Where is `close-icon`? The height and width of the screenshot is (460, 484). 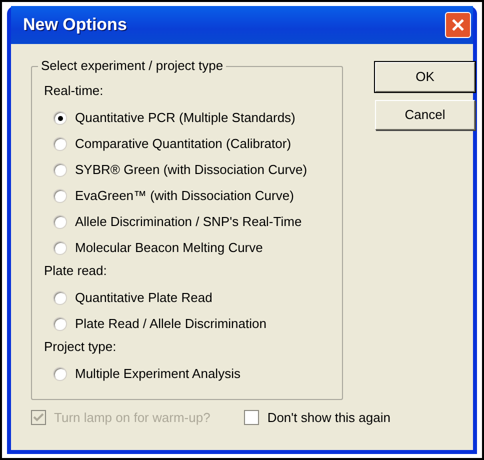 close-icon is located at coordinates (458, 25).